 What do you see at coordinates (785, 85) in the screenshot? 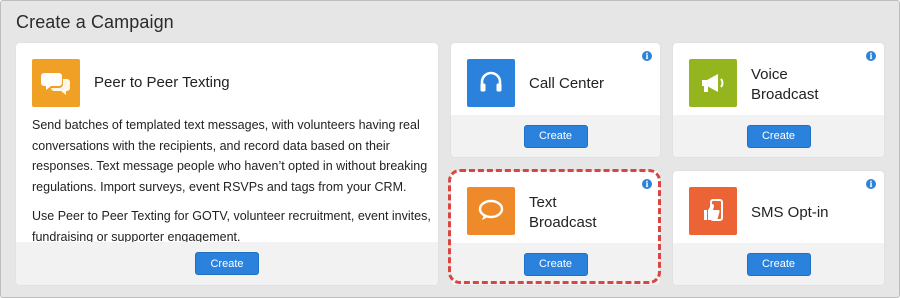
I see `card-title: Voice Broadcast` at bounding box center [785, 85].